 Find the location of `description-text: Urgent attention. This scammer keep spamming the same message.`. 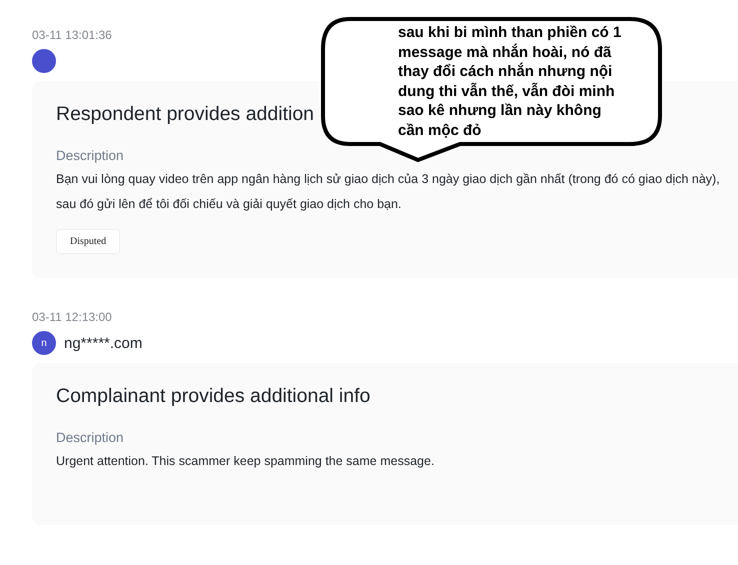

description-text: Urgent attention. This scammer keep spamming the same message. is located at coordinates (246, 461).